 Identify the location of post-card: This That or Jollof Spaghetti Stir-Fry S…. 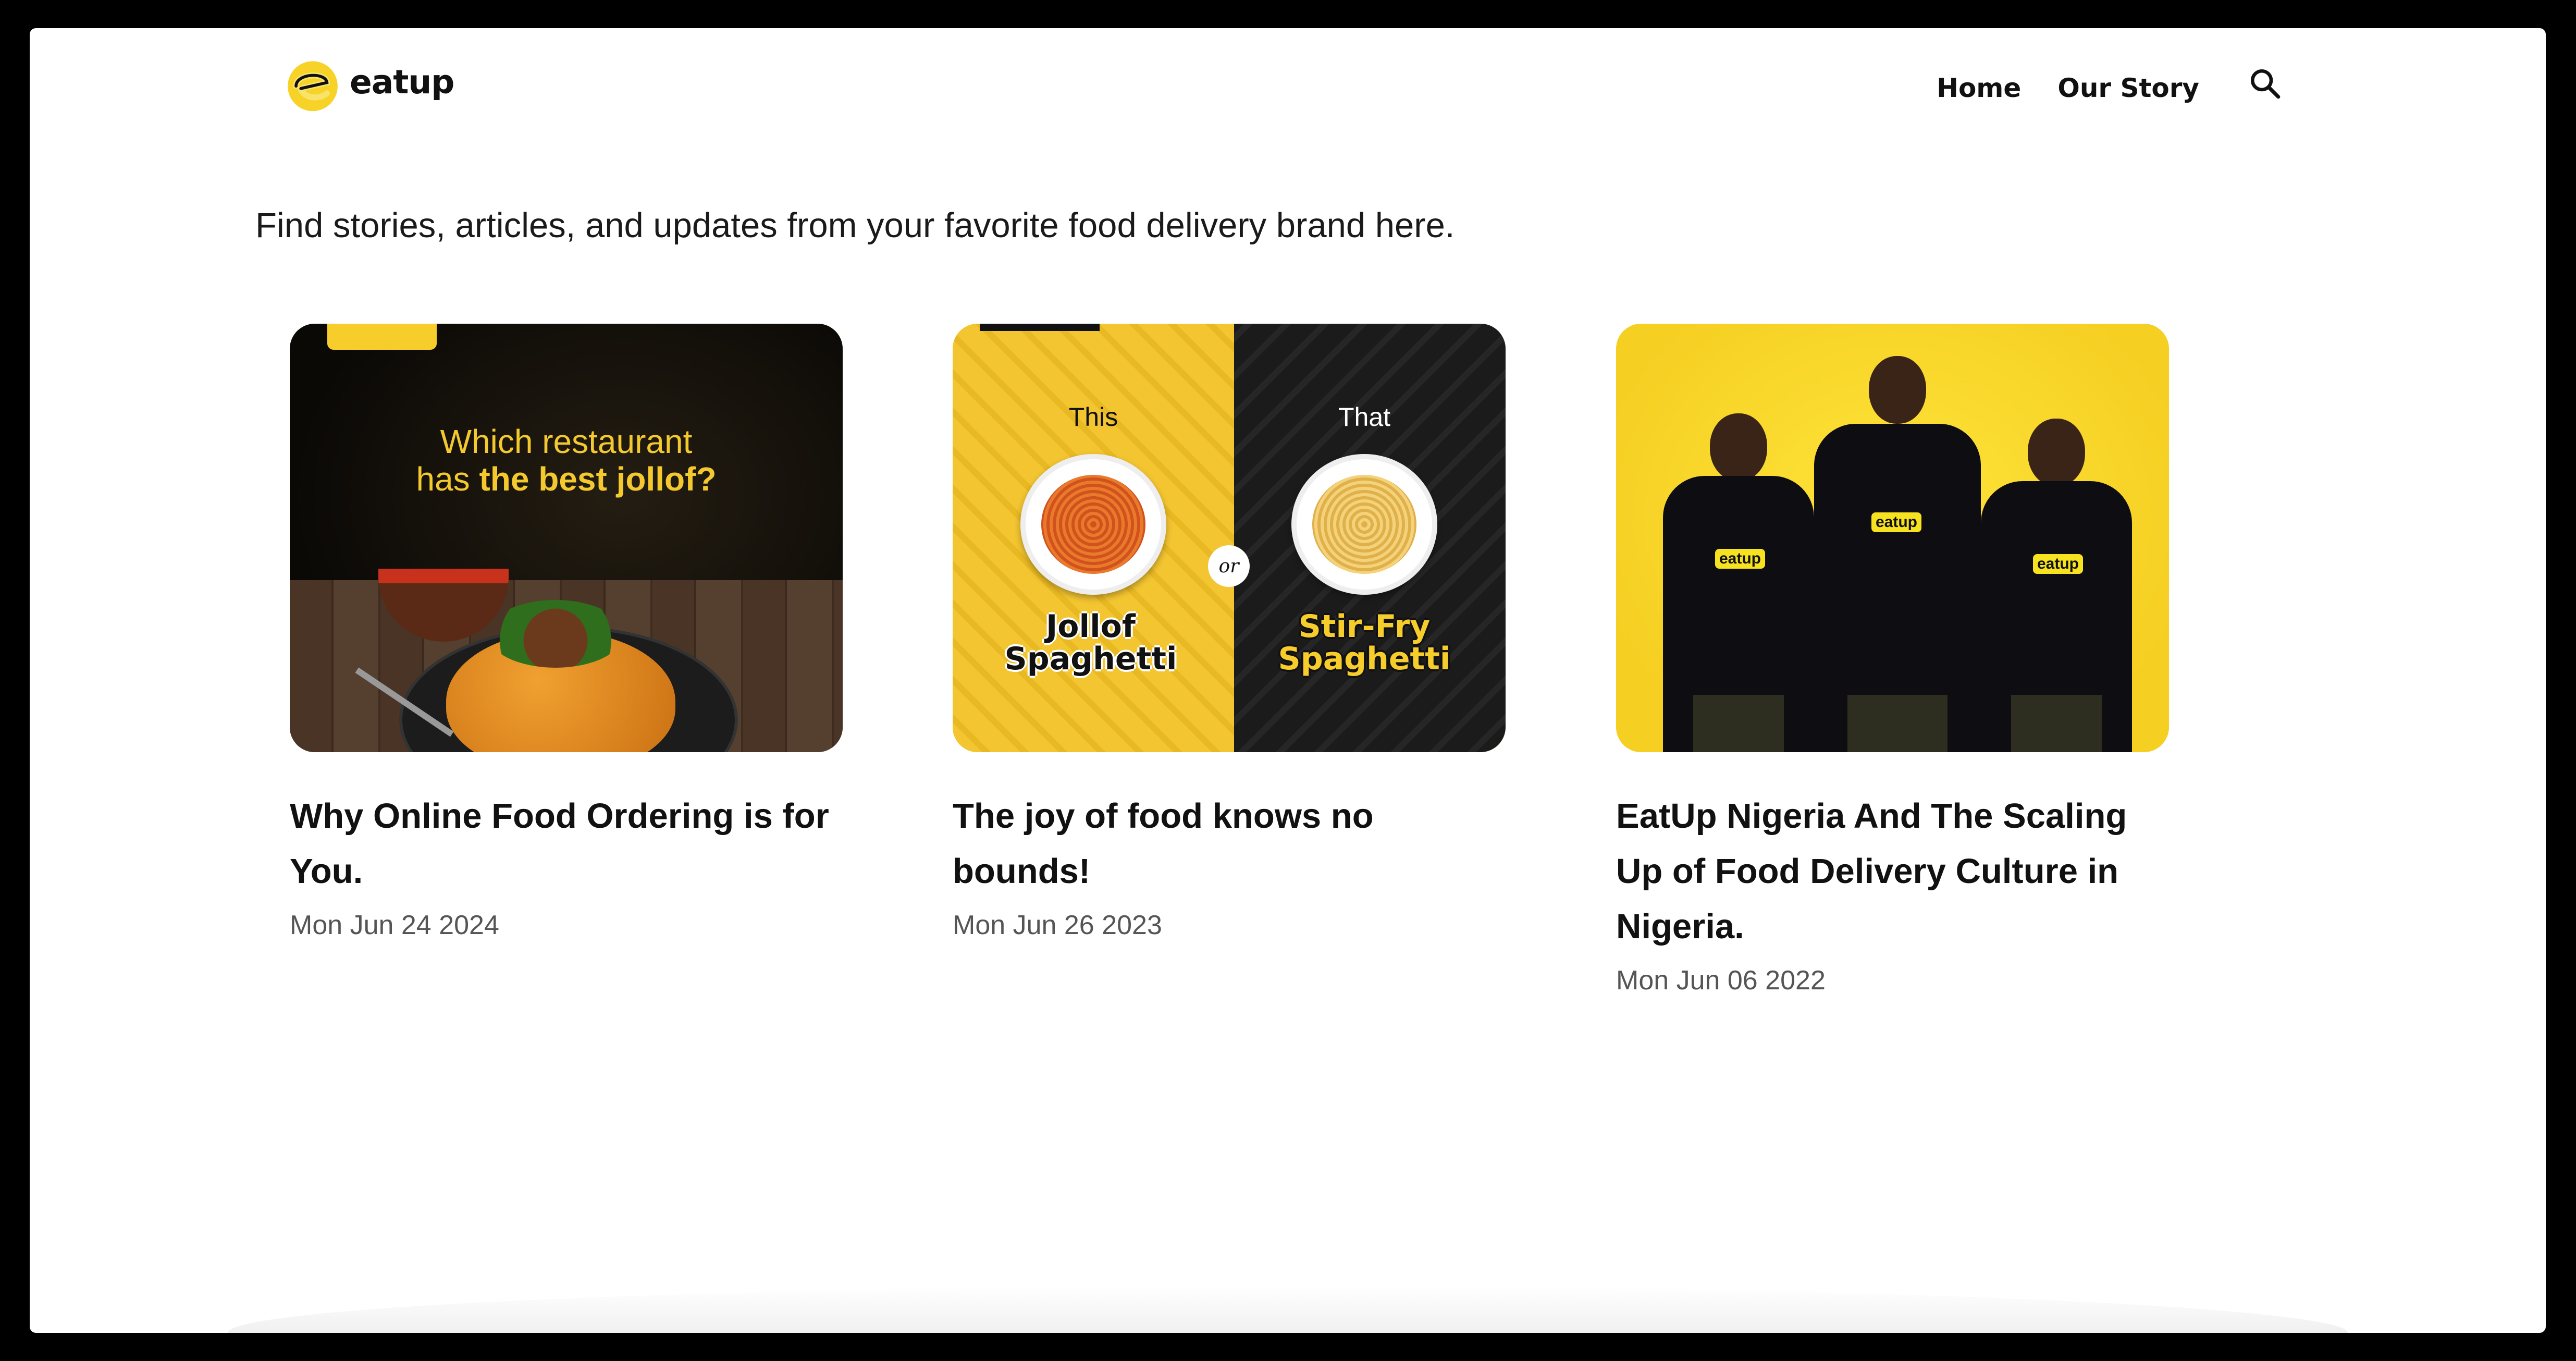
(1229, 632).